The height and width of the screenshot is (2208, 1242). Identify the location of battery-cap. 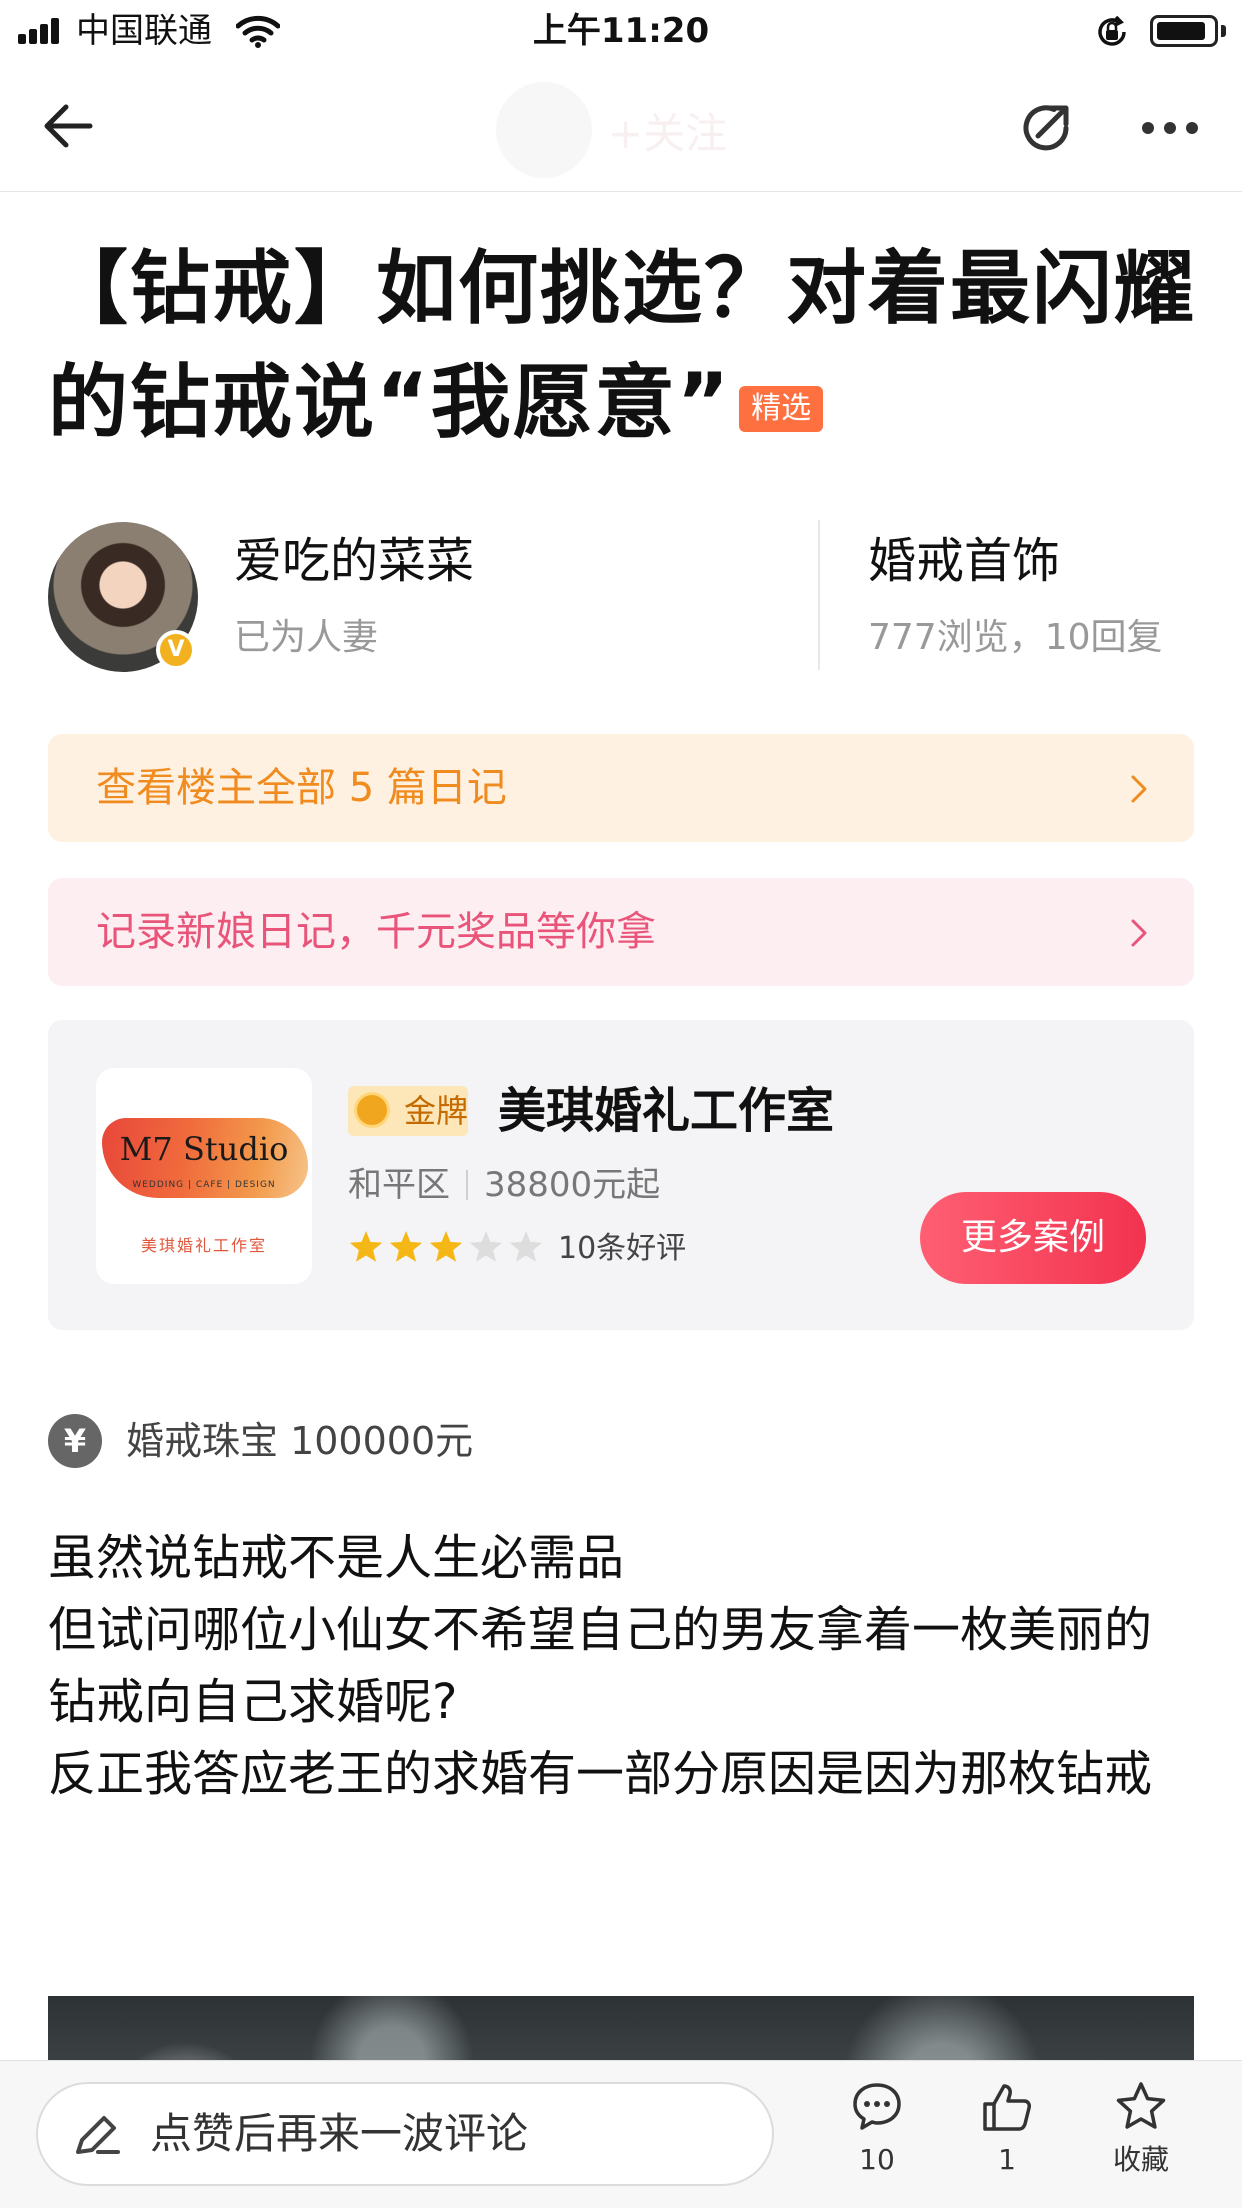
(1223, 31).